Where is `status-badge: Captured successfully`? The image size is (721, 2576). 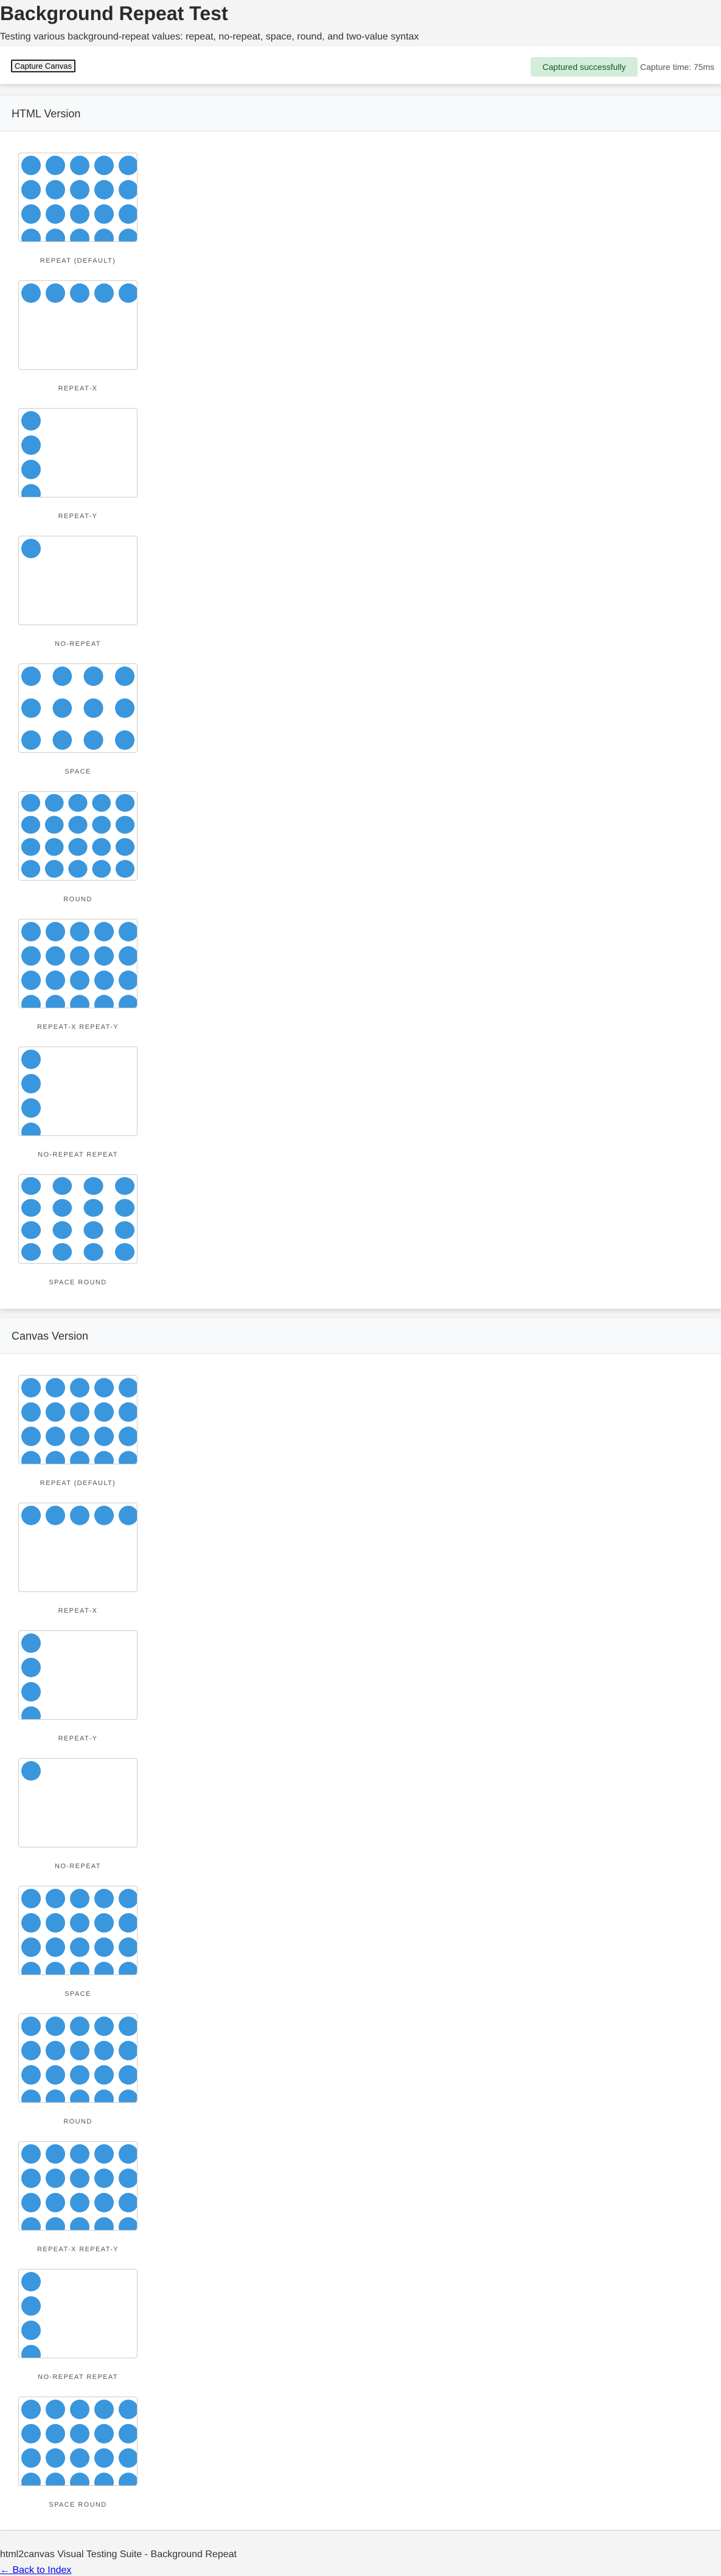
status-badge: Captured successfully is located at coordinates (584, 67).